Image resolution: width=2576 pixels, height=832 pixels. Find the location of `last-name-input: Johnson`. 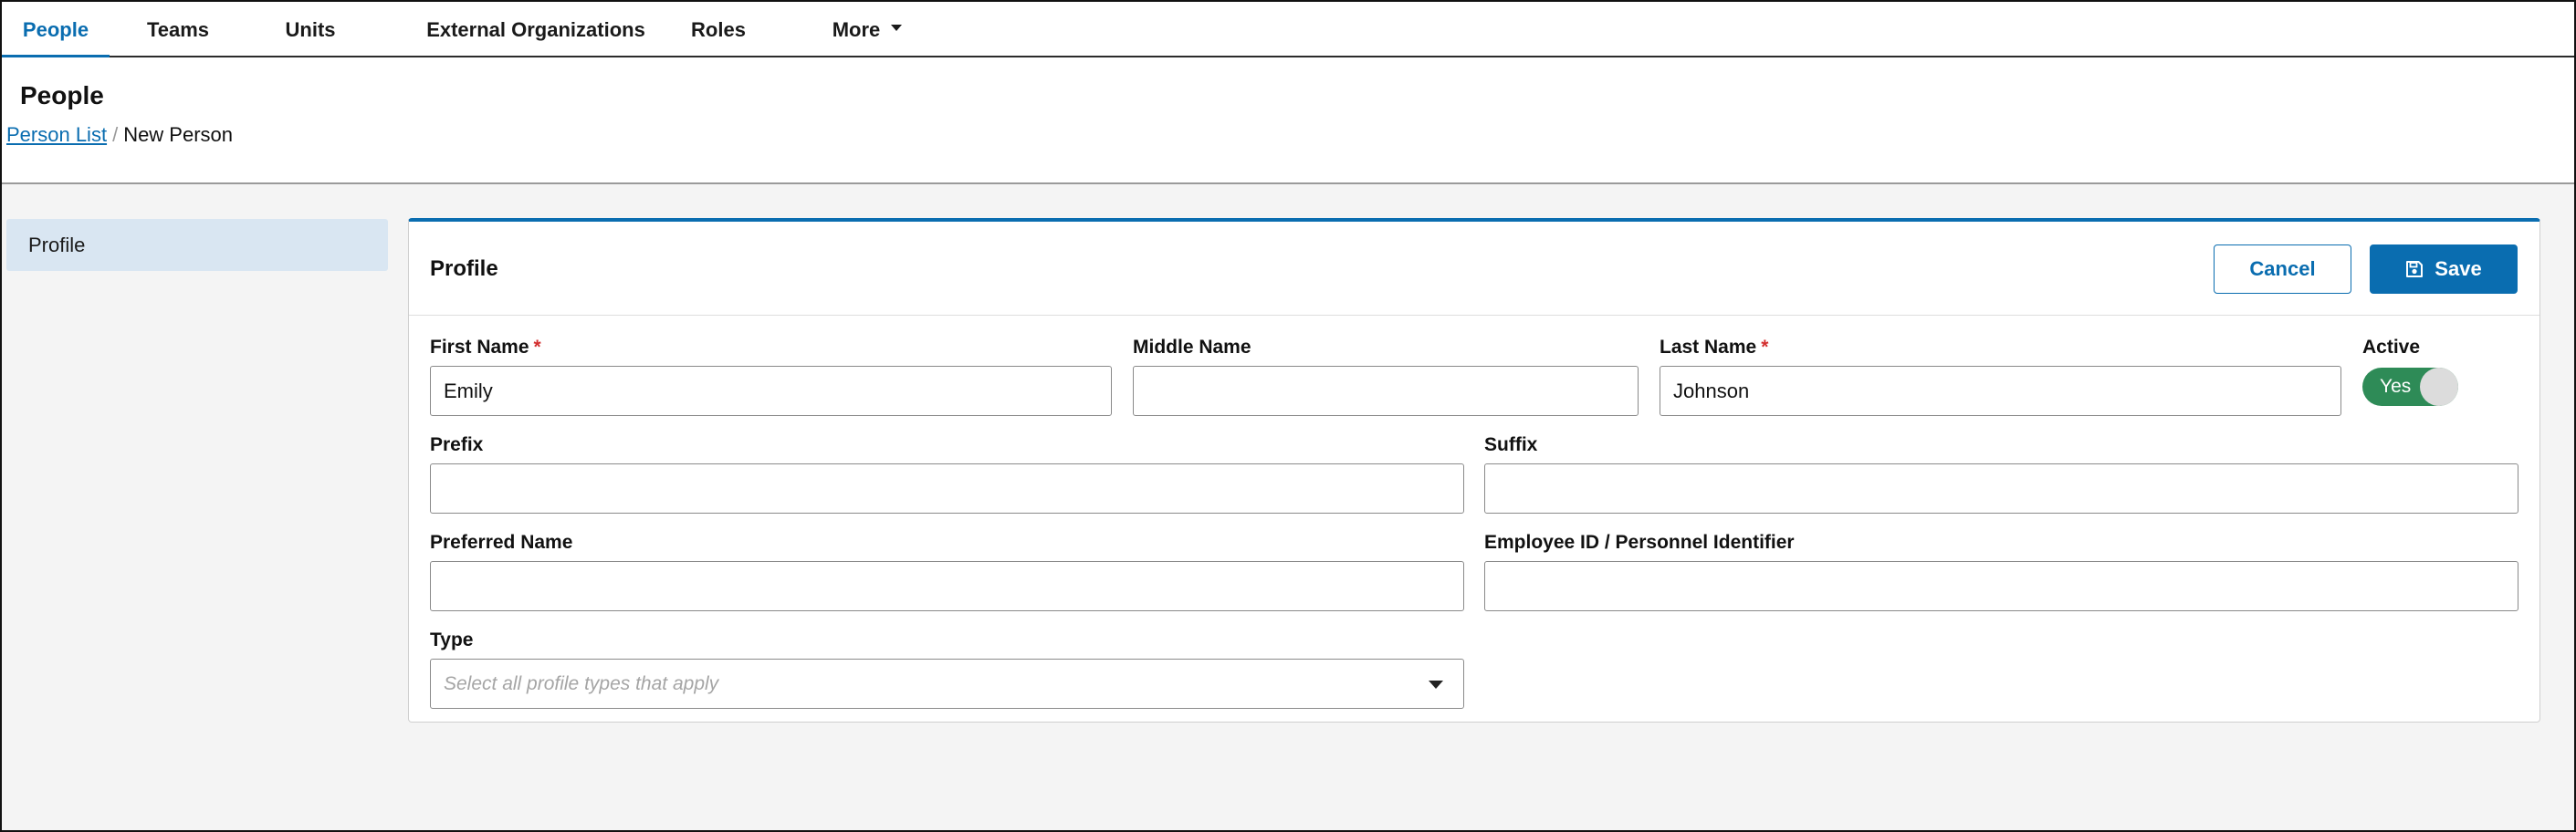

last-name-input: Johnson is located at coordinates (2001, 391).